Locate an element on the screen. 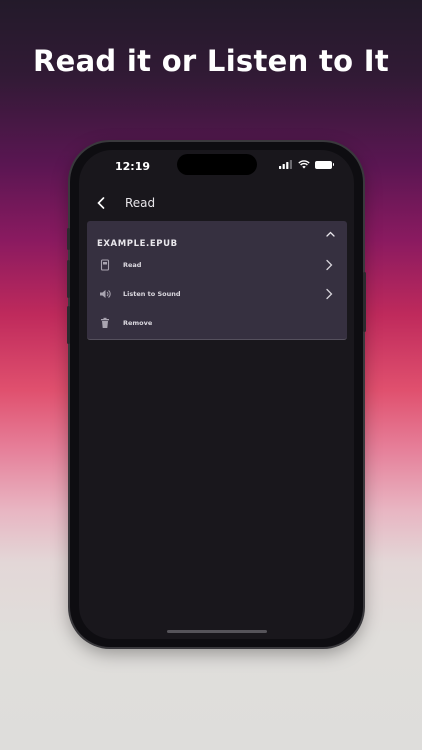  phone-volume-down is located at coordinates (68, 325).